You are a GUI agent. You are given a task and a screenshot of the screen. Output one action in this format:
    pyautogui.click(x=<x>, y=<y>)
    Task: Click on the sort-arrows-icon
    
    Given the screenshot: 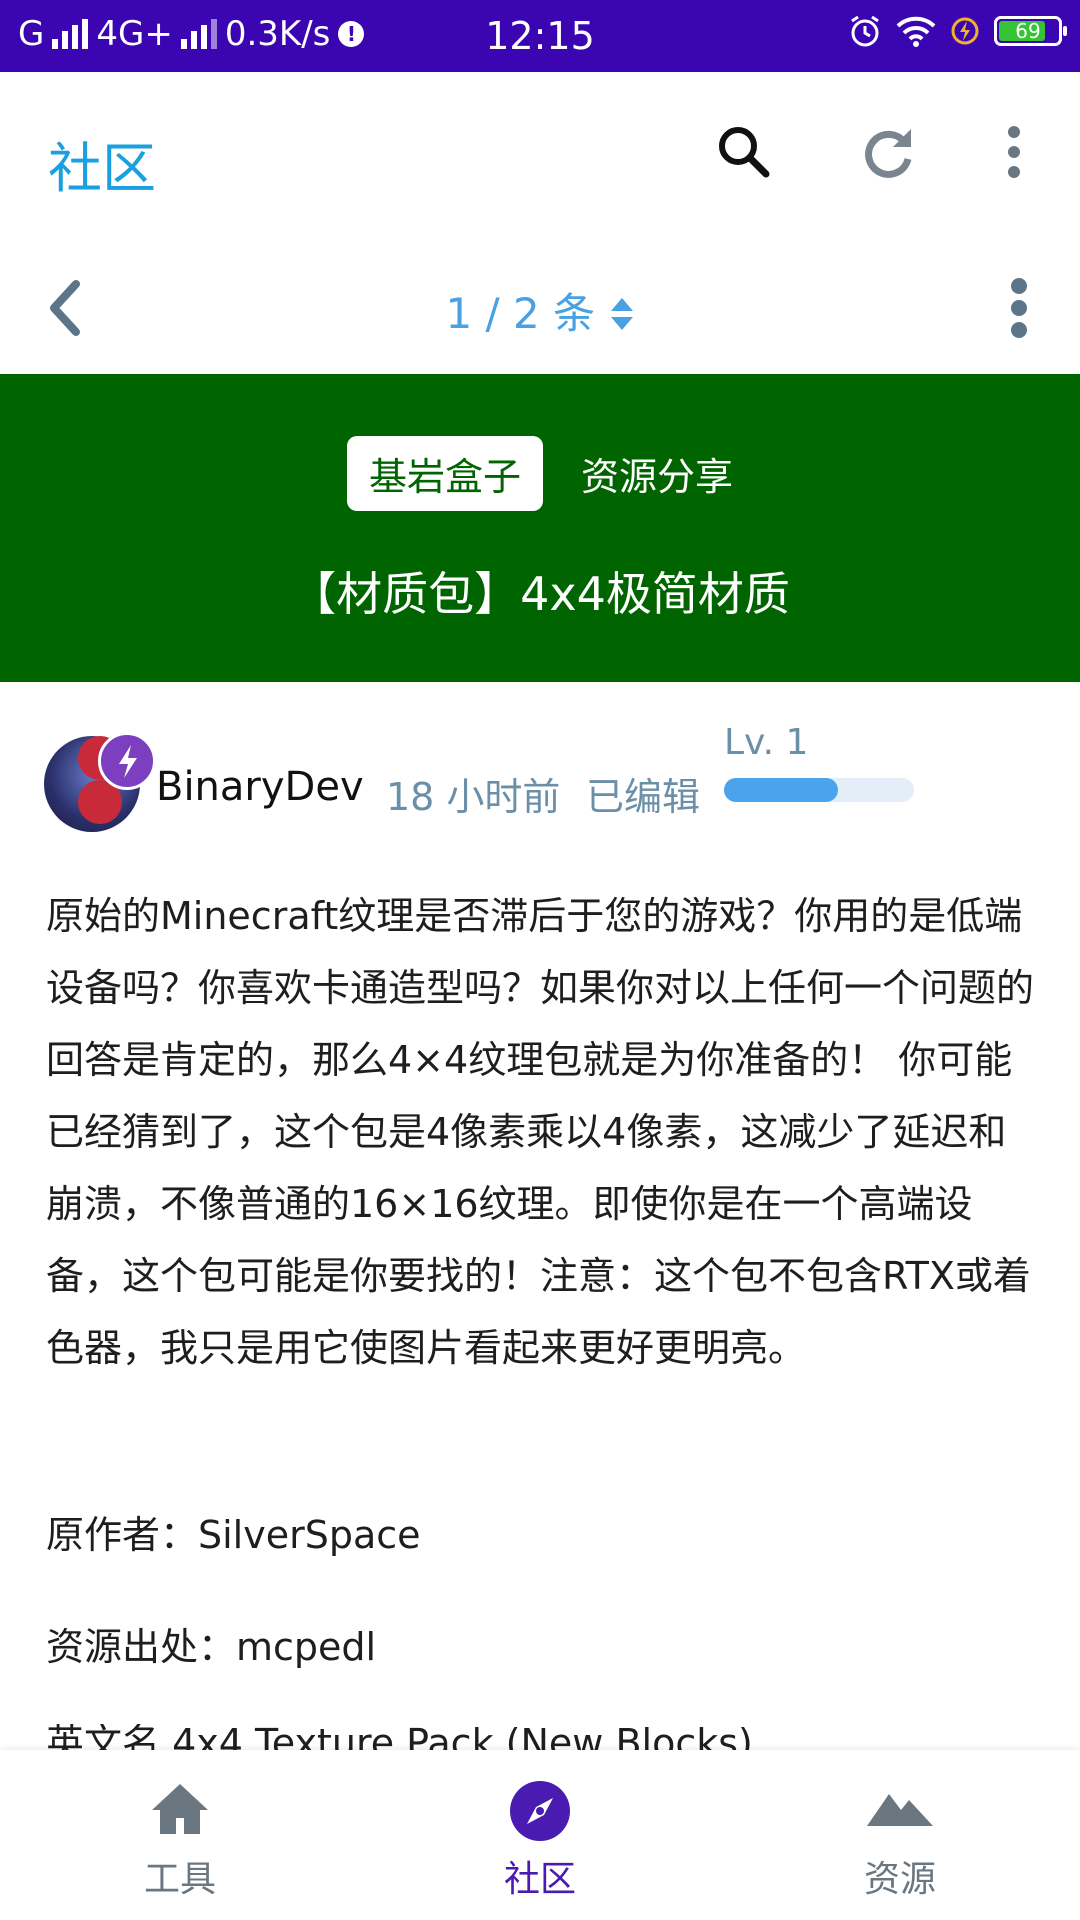 What is the action you would take?
    pyautogui.click(x=621, y=314)
    